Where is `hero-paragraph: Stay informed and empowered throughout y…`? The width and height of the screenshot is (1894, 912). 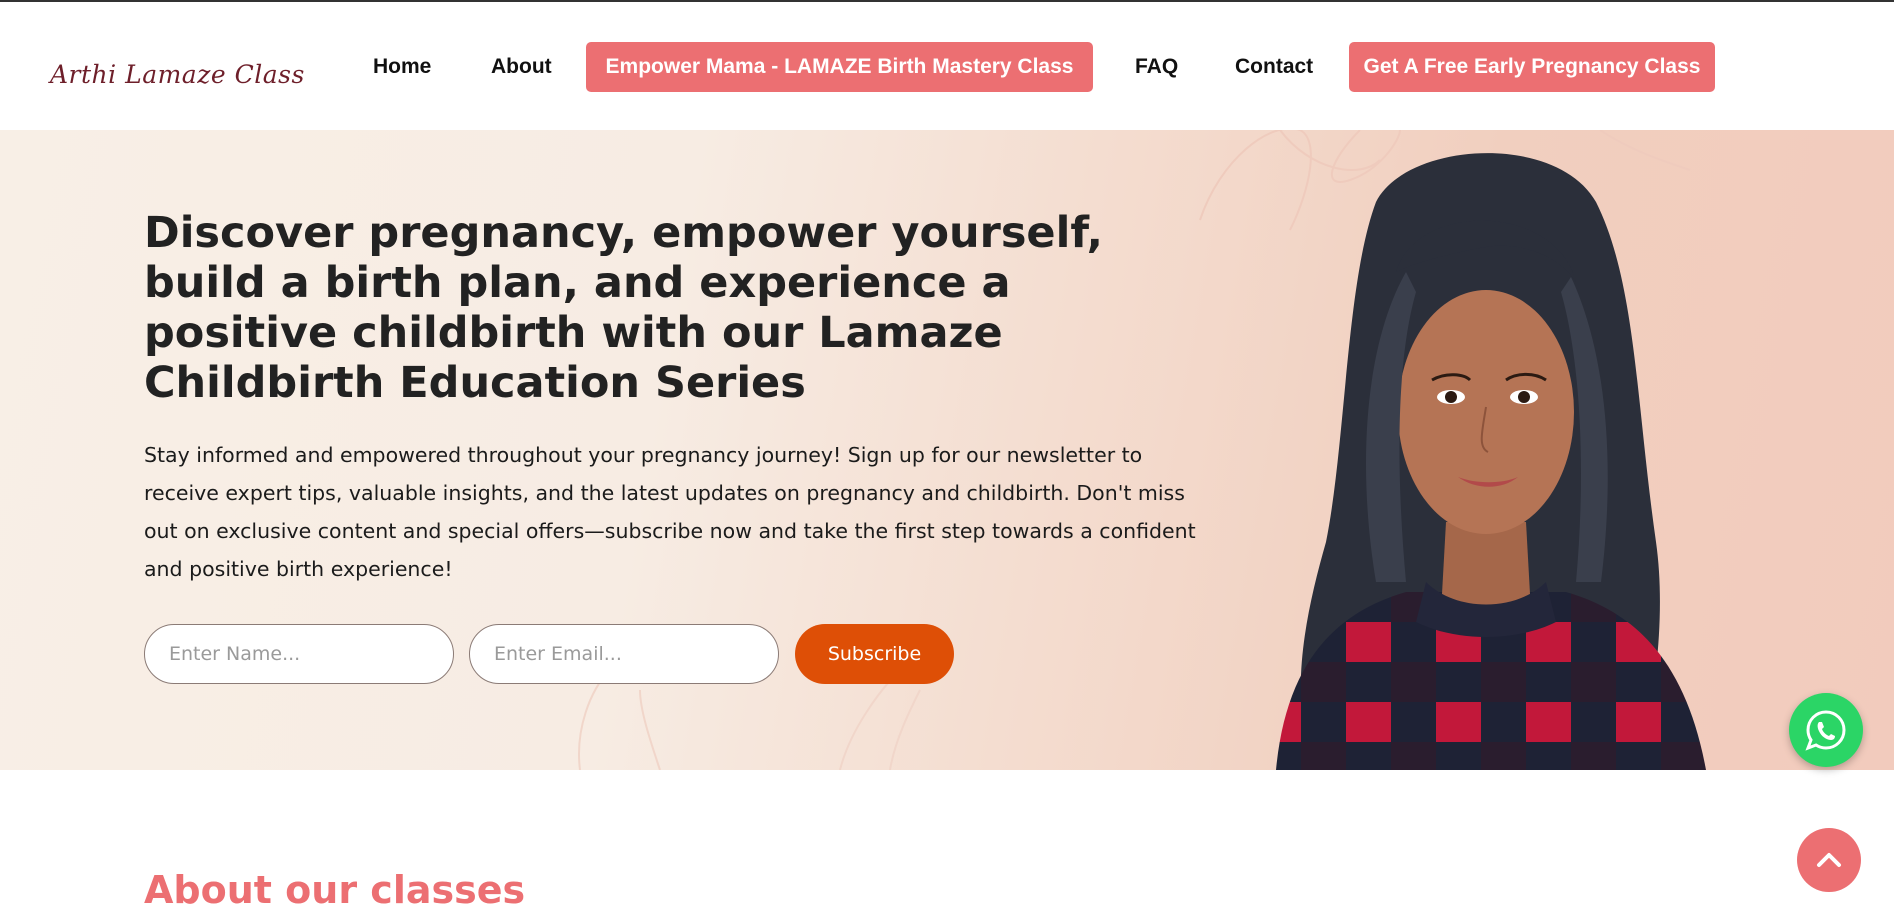
hero-paragraph: Stay informed and empowered throughout y… is located at coordinates (670, 512).